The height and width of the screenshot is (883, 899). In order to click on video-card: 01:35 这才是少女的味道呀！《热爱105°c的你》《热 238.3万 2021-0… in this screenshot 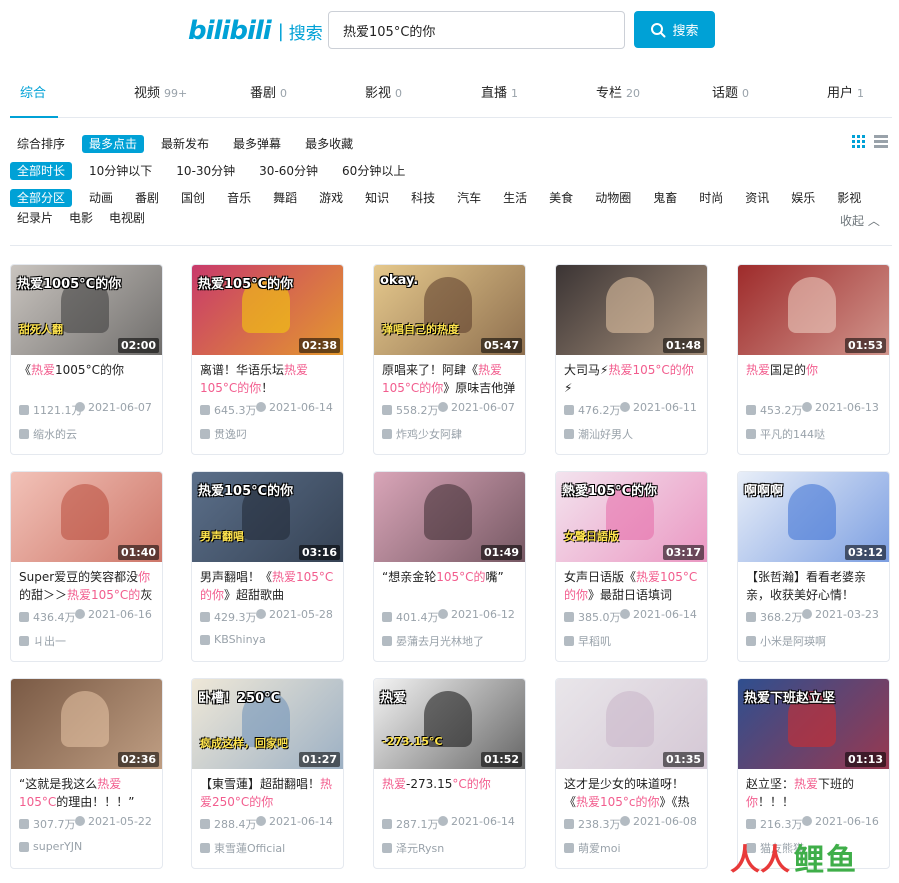, I will do `click(631, 773)`.